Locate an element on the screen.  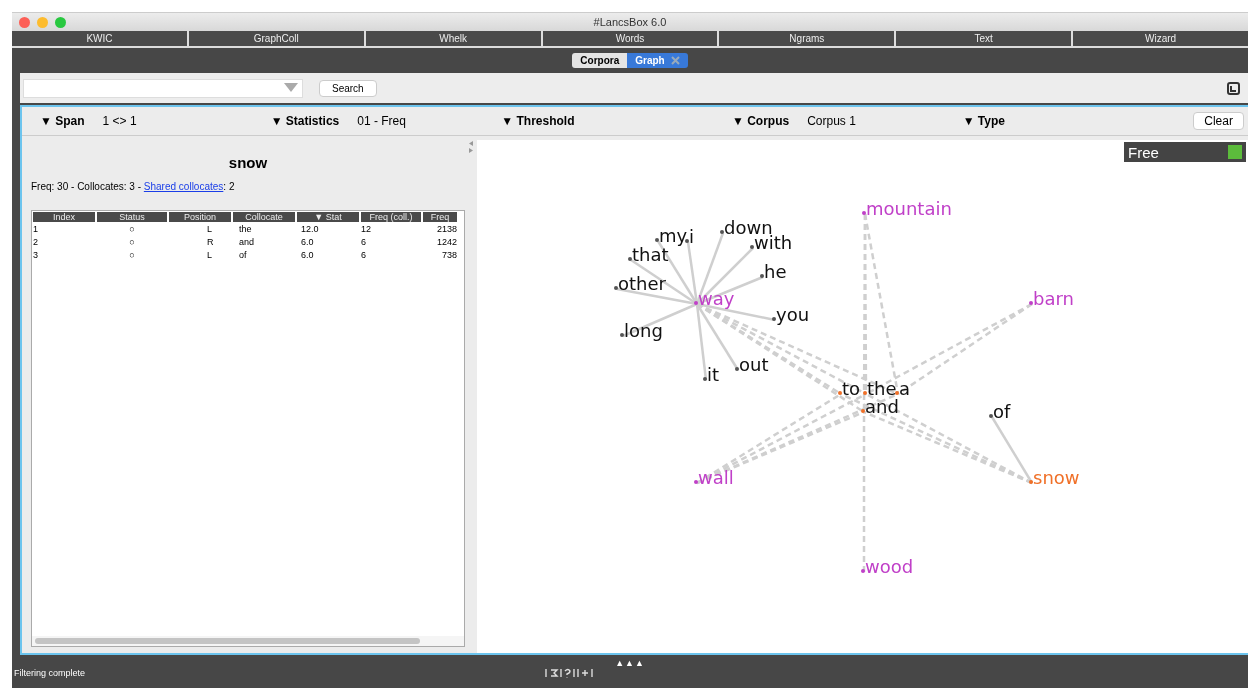
node-label: other is located at coordinates (642, 284).